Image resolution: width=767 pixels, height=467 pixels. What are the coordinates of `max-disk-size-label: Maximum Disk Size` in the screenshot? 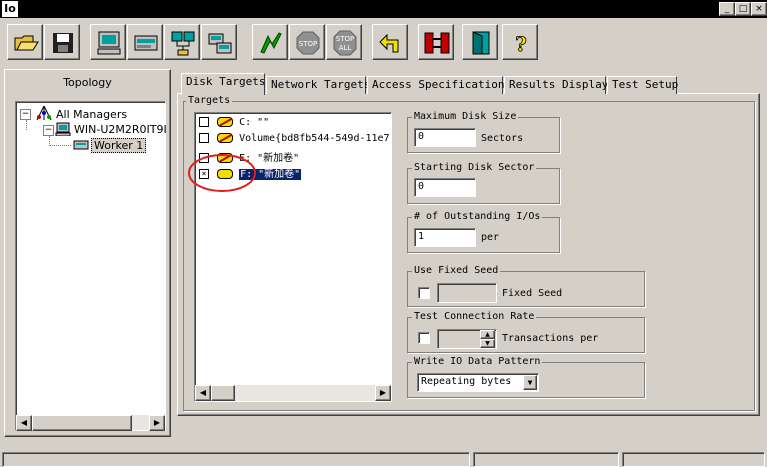 It's located at (465, 116).